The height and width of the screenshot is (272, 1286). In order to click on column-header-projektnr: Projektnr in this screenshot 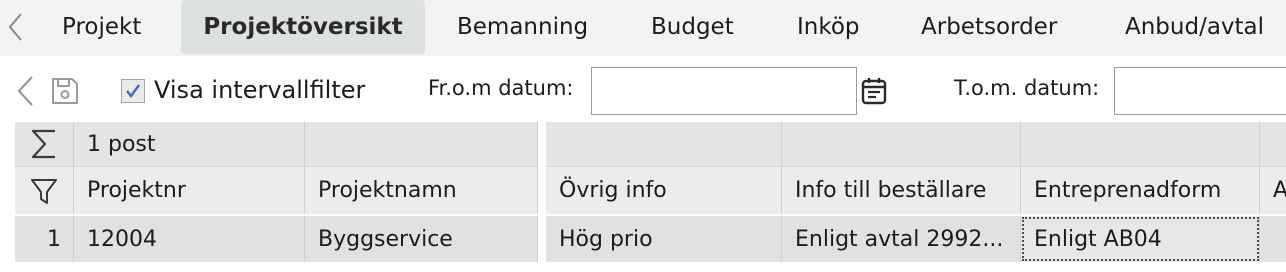, I will do `click(189, 190)`.